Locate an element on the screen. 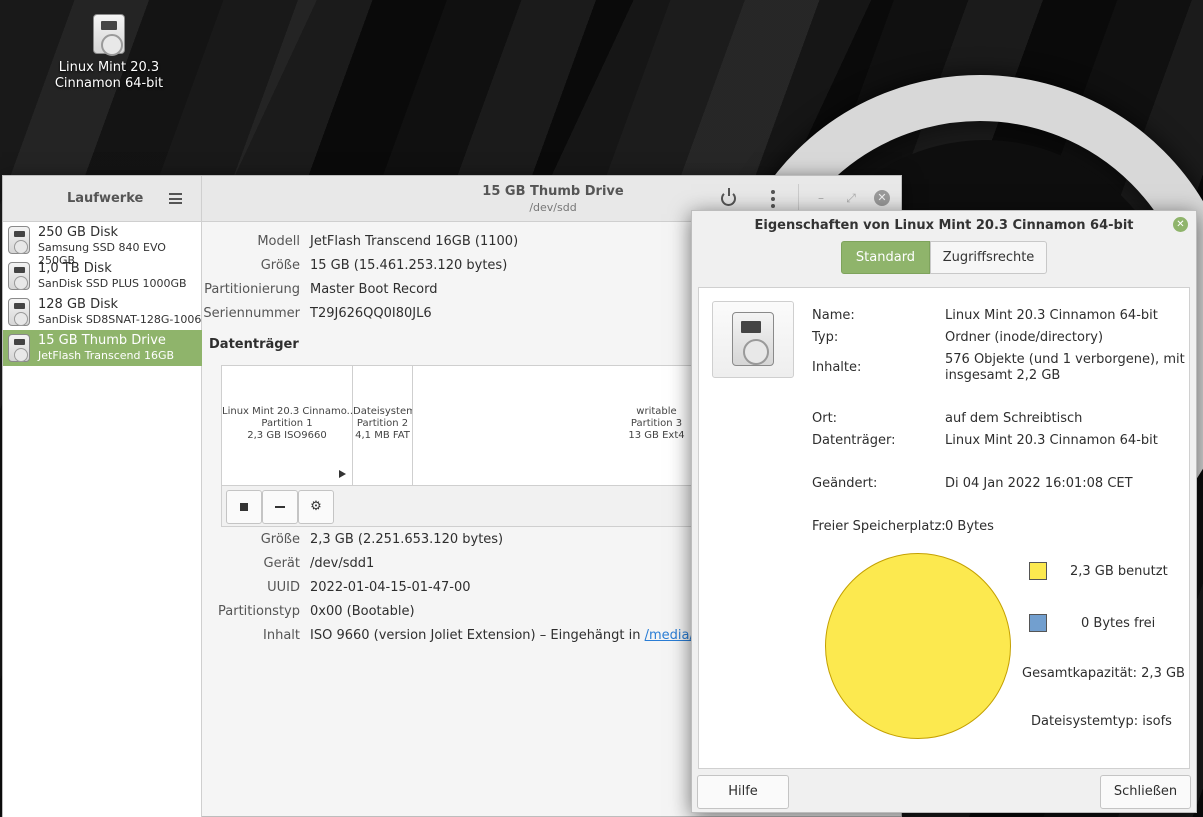 The image size is (1203, 817). serial-value: T29J626QQ0I80JL6 is located at coordinates (371, 313).